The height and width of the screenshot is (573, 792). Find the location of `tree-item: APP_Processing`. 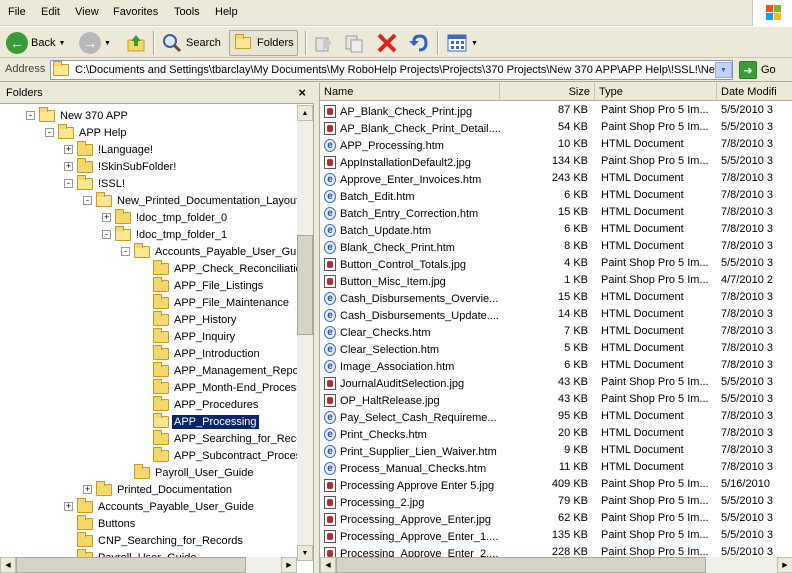

tree-item: APP_Processing is located at coordinates (200, 421).